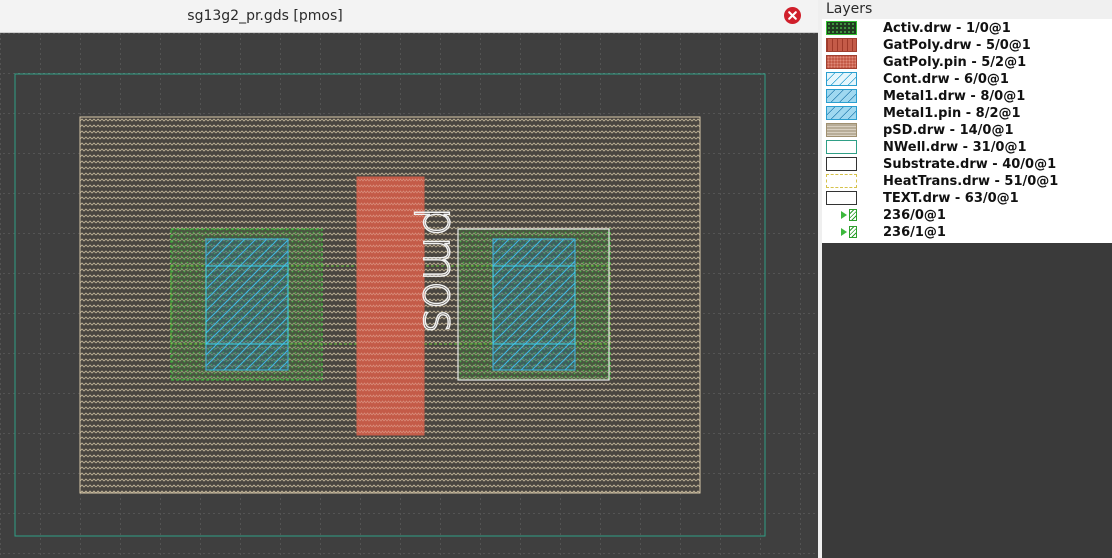 The width and height of the screenshot is (1112, 558). I want to click on layer-row: HeatTrans.drw - 51/0@1, so click(967, 181).